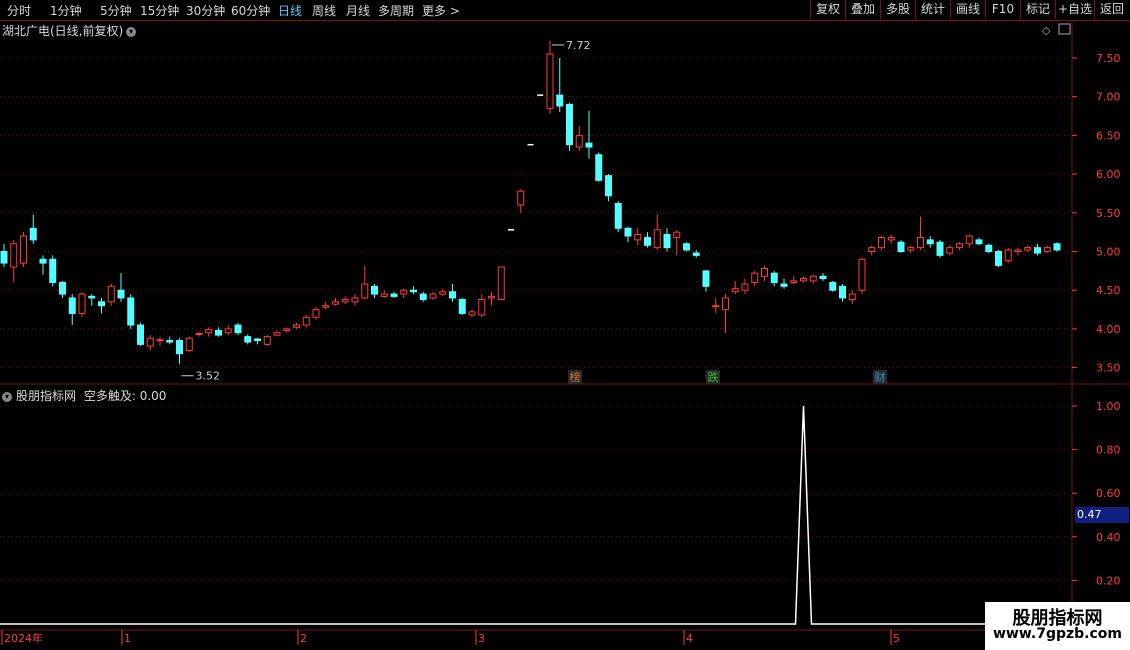 This screenshot has height=650, width=1130. What do you see at coordinates (713, 377) in the screenshot?
I see `event-tag: 跌` at bounding box center [713, 377].